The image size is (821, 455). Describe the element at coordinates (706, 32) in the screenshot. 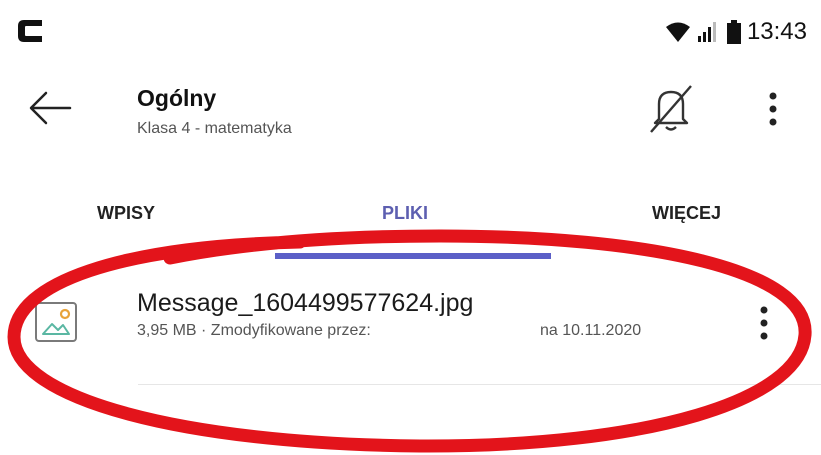

I see `signal-icon` at that location.